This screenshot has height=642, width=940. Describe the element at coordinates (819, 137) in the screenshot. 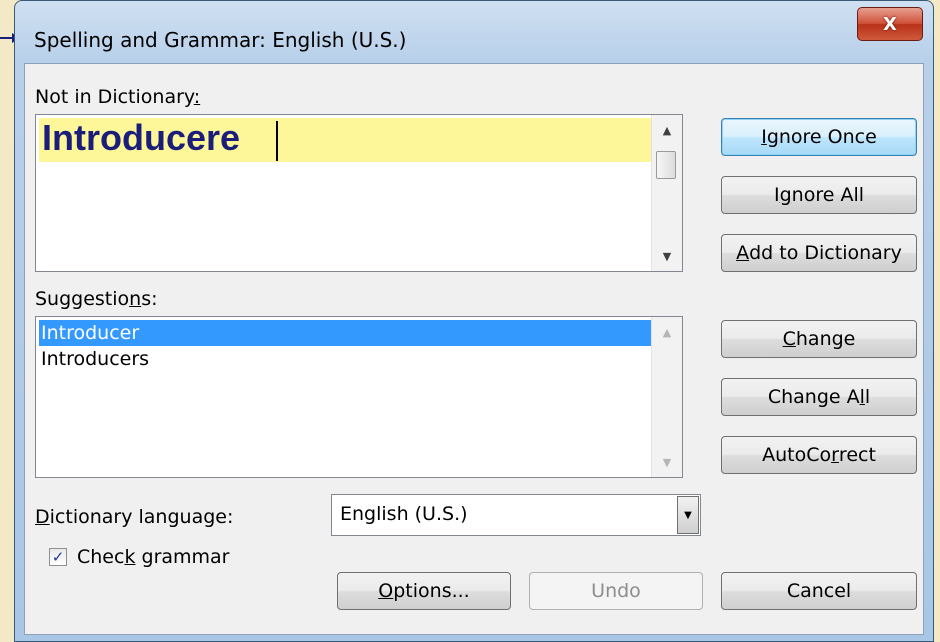

I see `ignore-once-button: Ignore Once` at that location.